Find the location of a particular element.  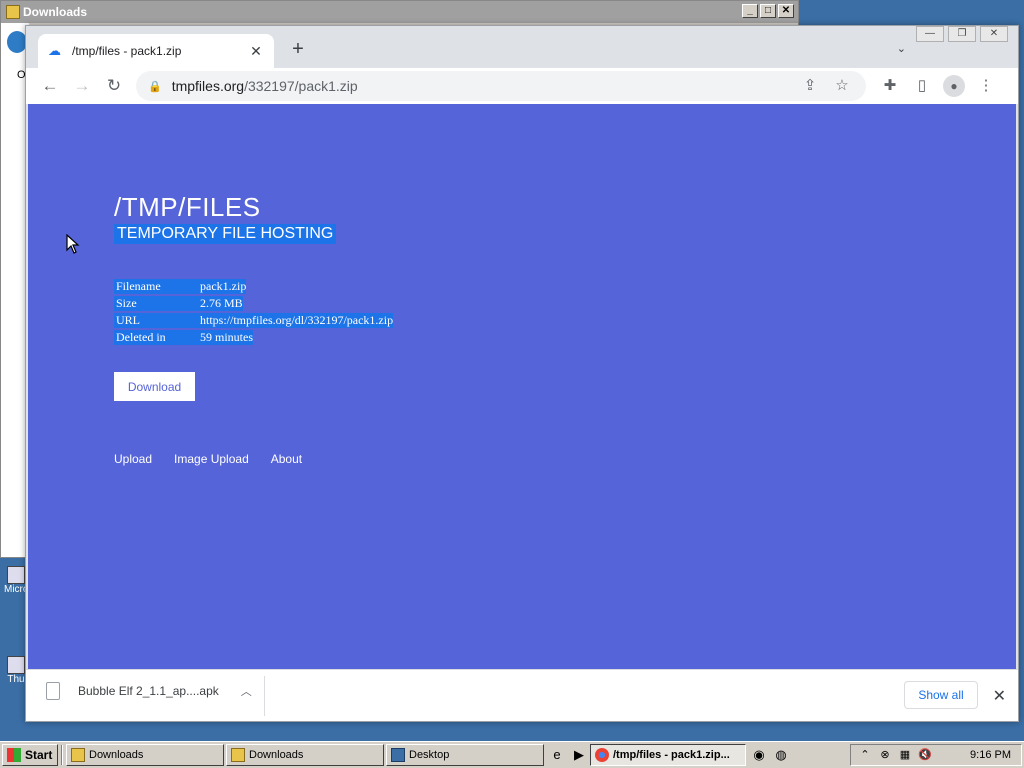

network-icon: ▦ is located at coordinates (905, 755).